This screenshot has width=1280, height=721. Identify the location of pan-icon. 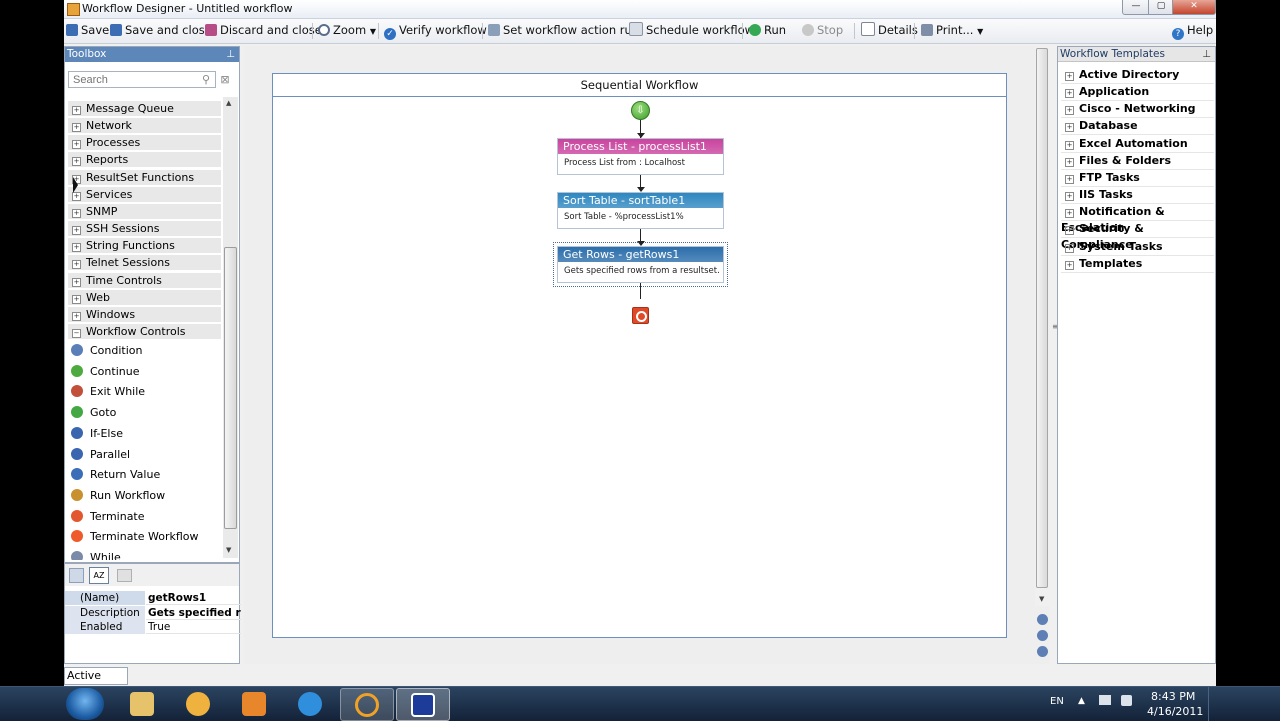
(1042, 635).